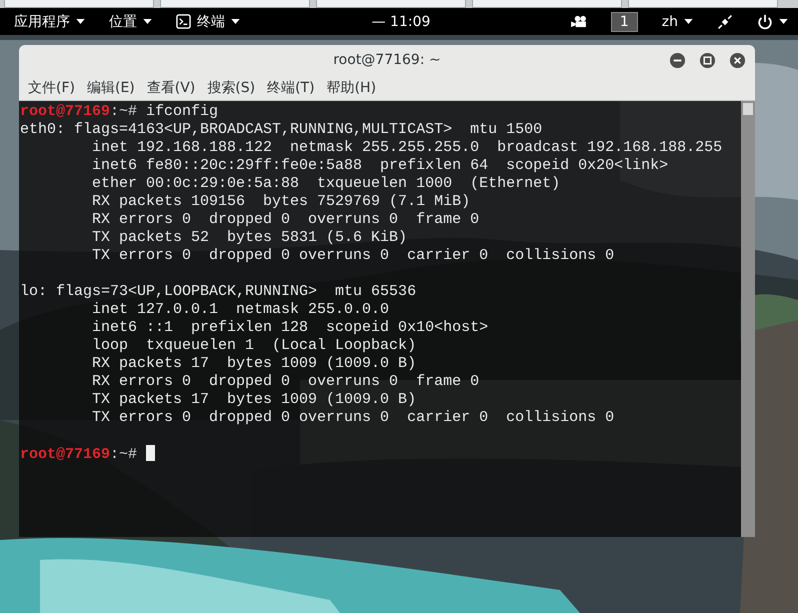 The height and width of the screenshot is (613, 798). I want to click on power-menu, so click(772, 22).